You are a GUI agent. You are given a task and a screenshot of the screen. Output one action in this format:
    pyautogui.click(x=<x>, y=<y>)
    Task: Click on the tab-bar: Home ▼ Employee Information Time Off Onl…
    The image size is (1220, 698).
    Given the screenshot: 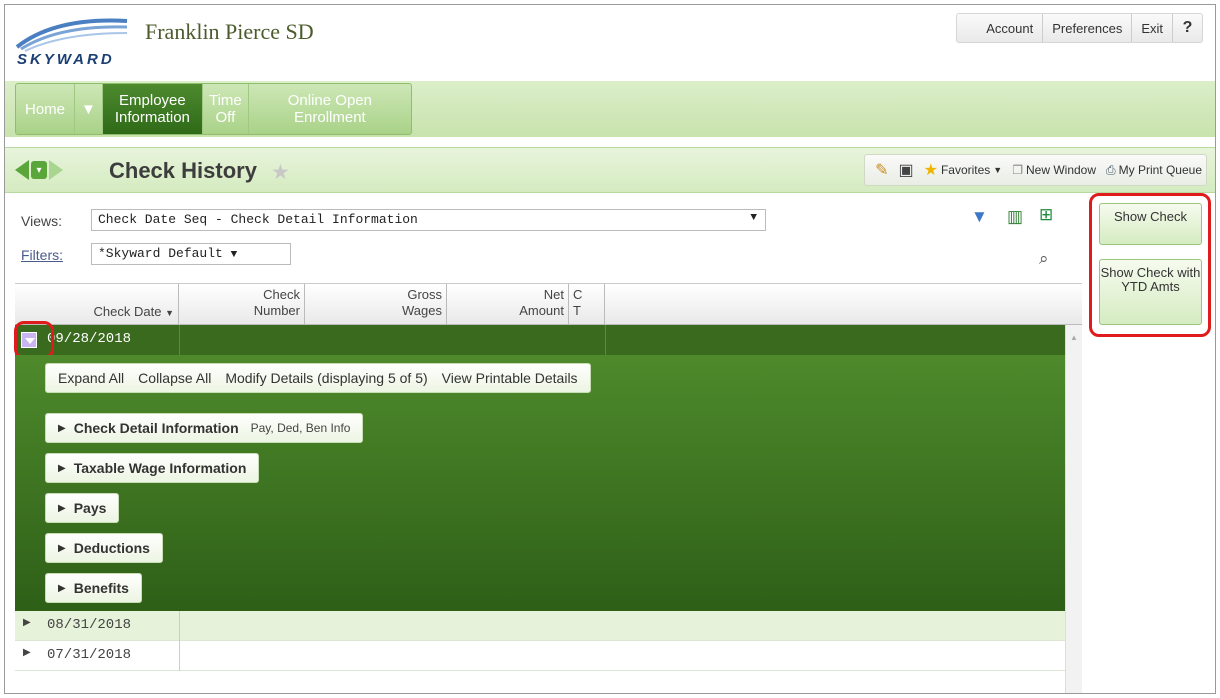 What is the action you would take?
    pyautogui.click(x=610, y=109)
    